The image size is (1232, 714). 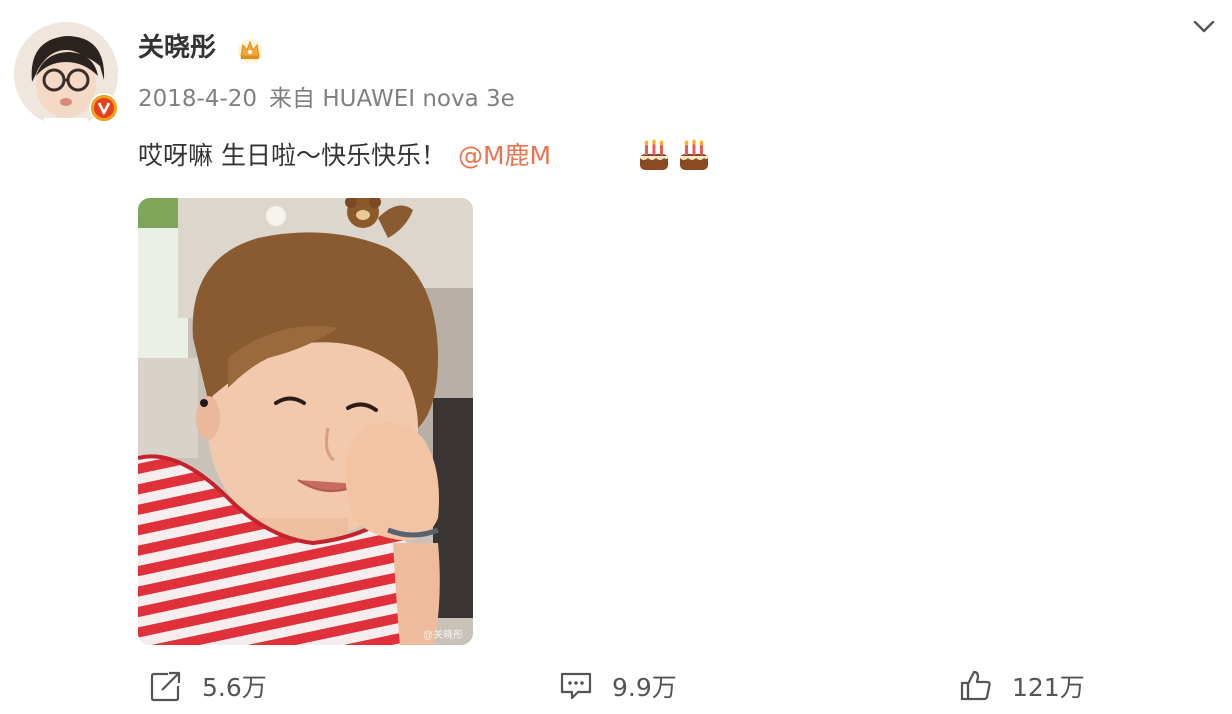 I want to click on comment-button: 9.9万, so click(x=617, y=686).